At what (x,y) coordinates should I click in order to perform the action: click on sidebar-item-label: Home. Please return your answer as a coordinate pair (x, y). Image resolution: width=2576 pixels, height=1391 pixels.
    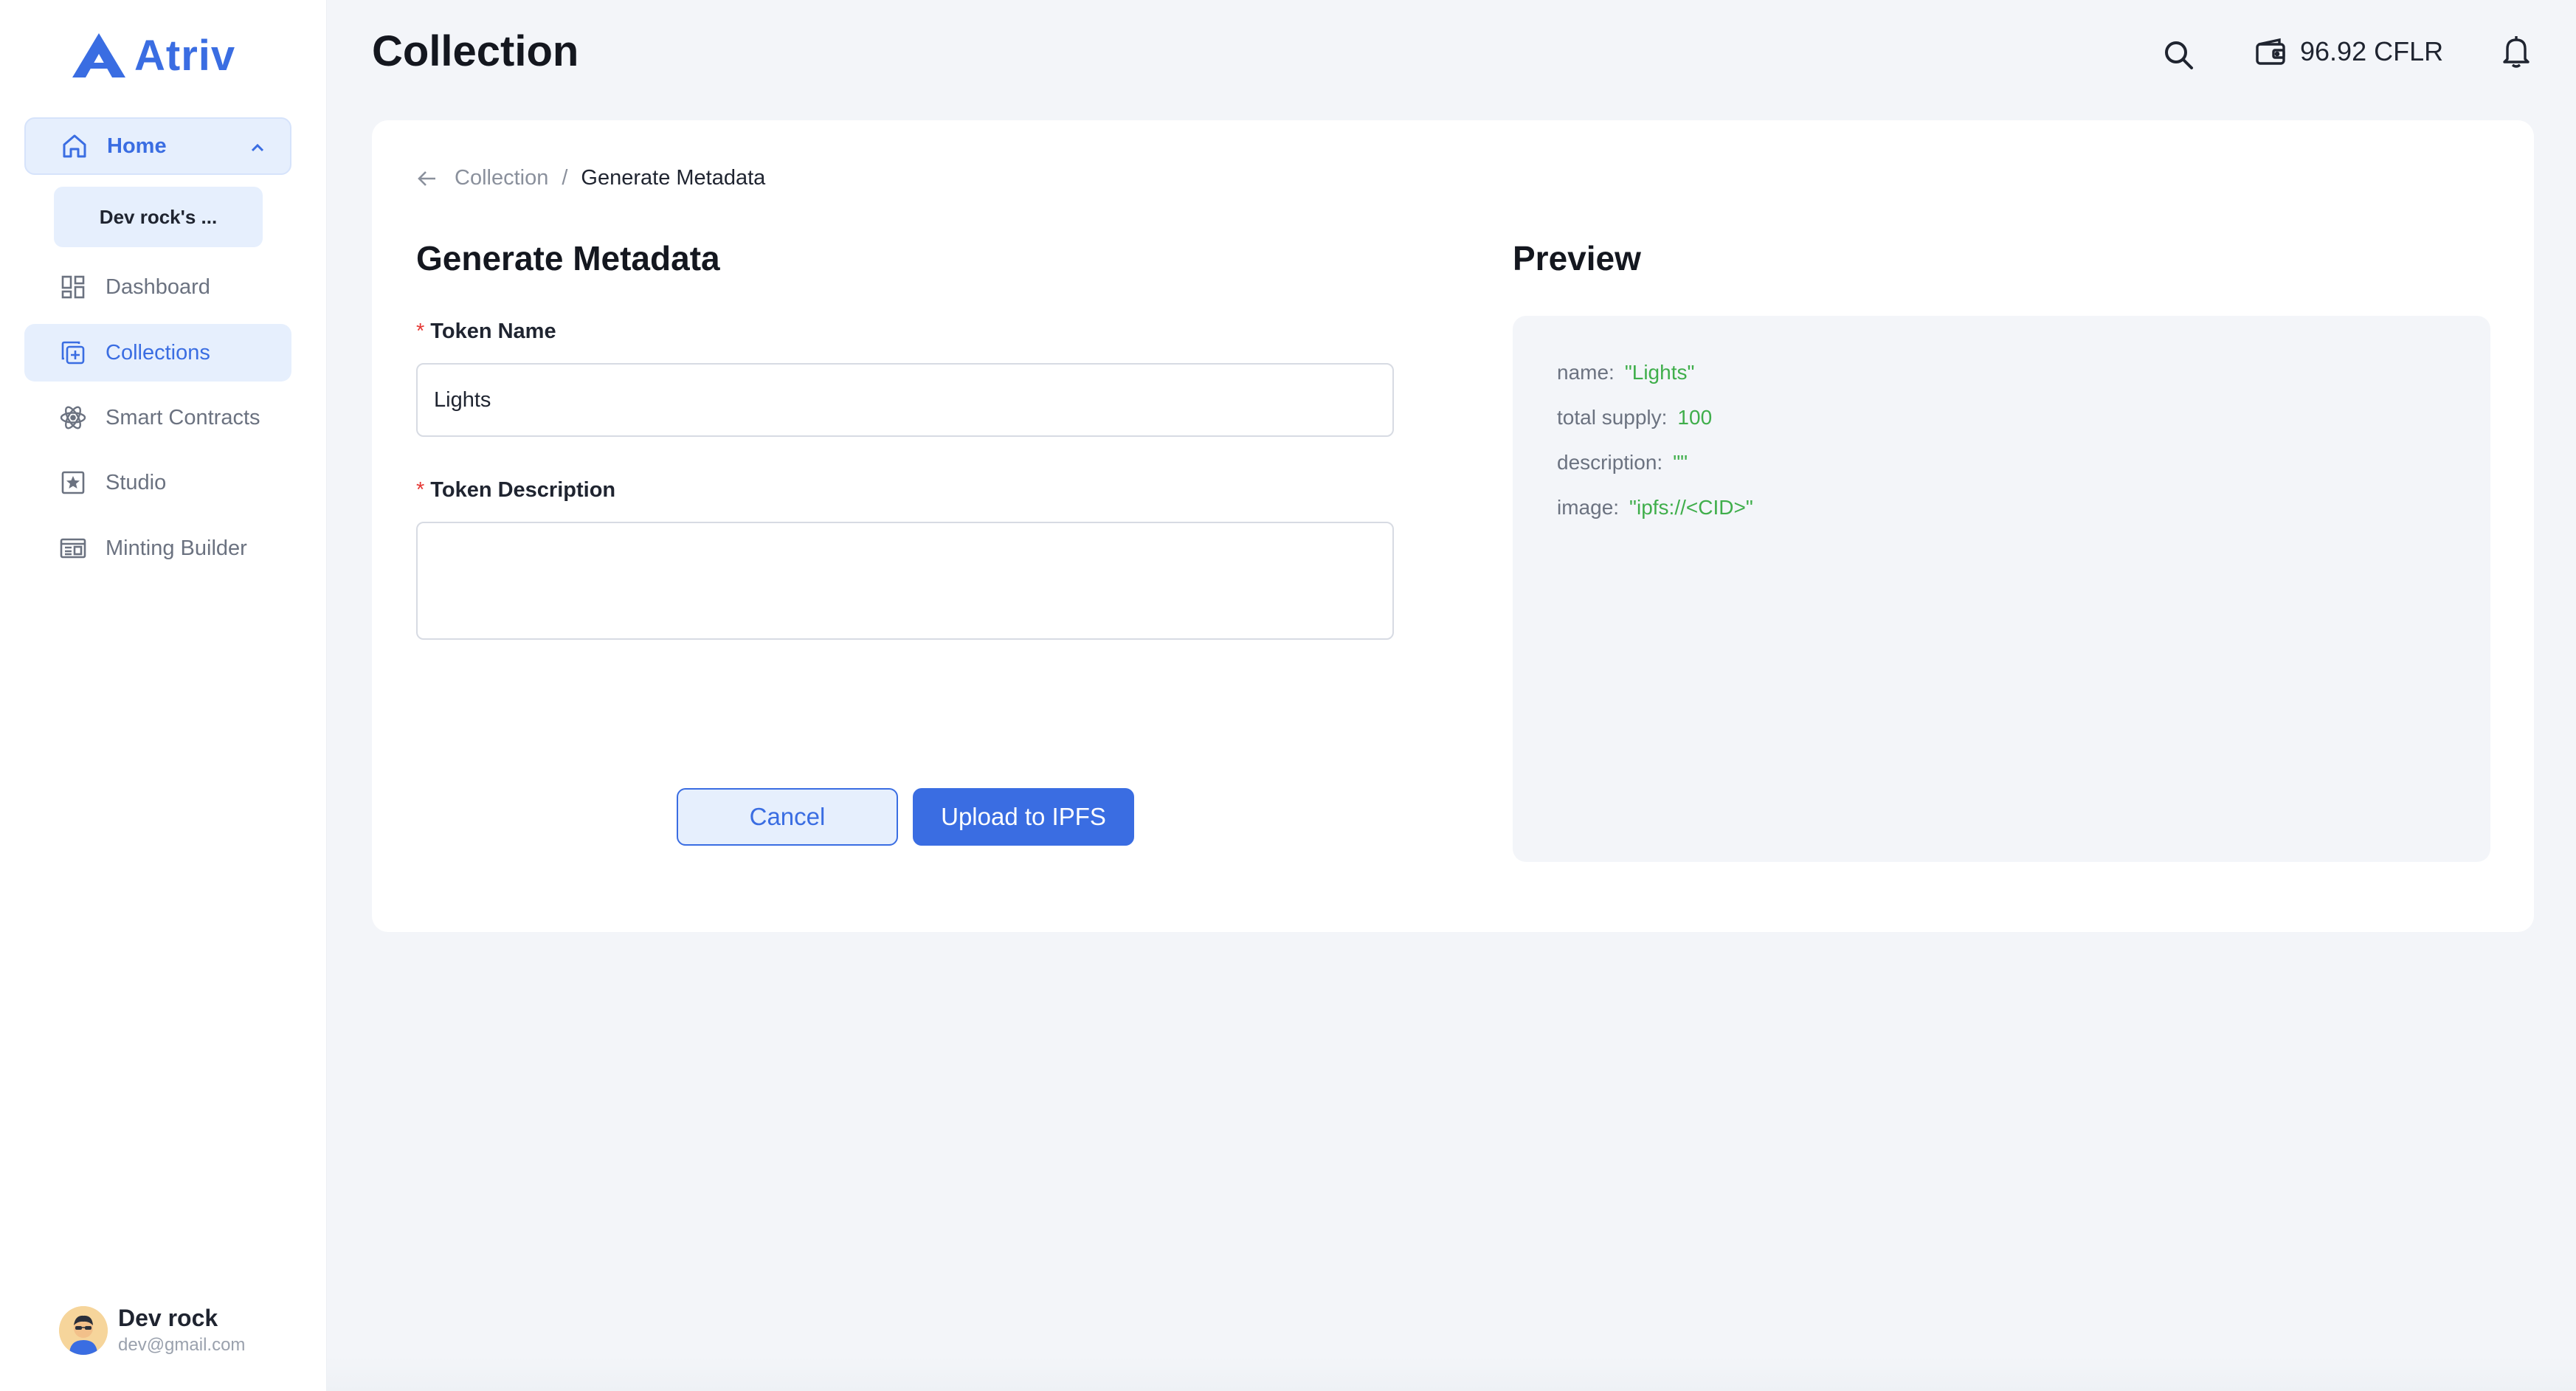
    Looking at the image, I should click on (137, 146).